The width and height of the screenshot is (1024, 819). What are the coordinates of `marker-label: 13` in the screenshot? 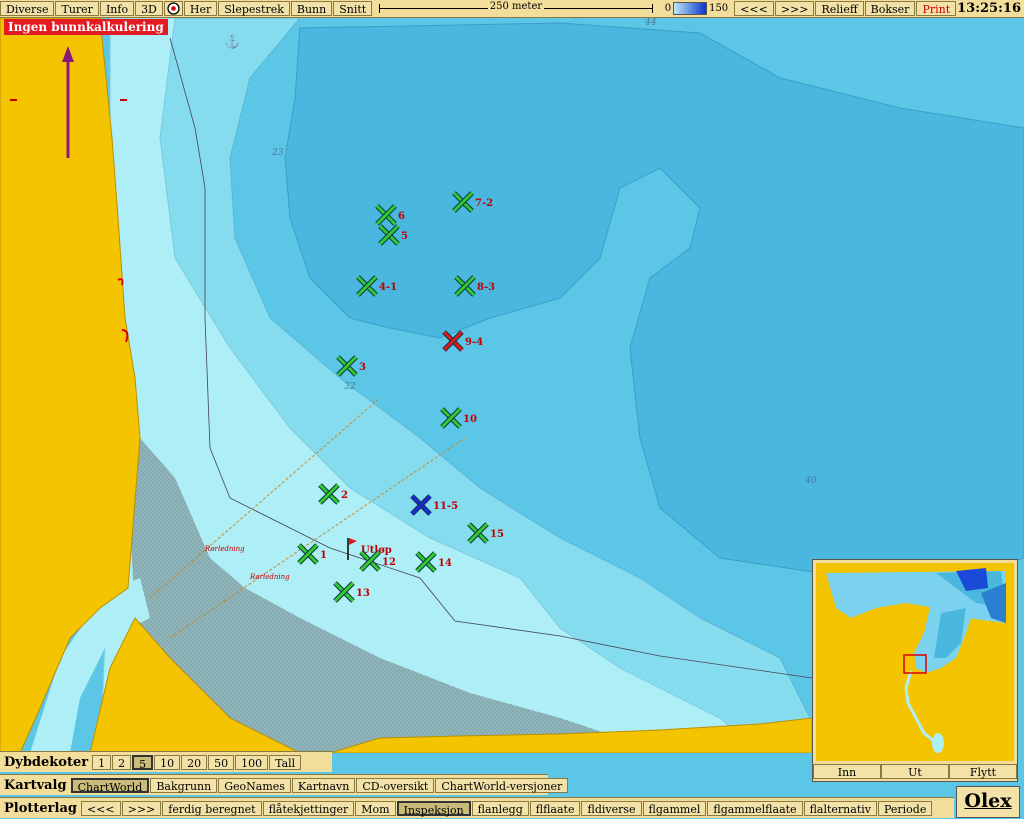 It's located at (363, 593).